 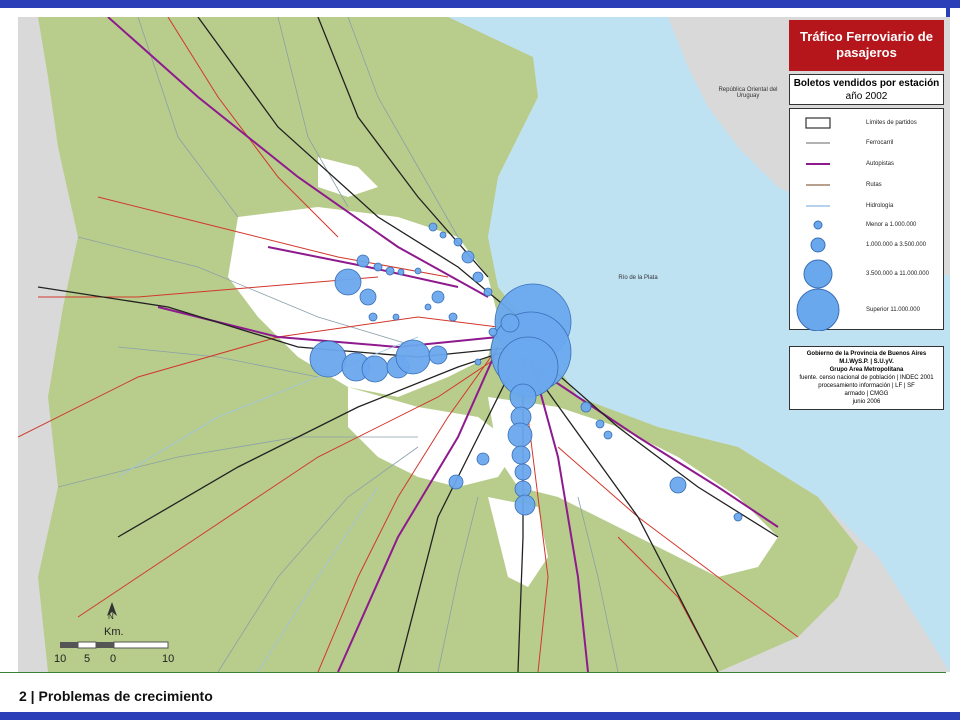 I want to click on bottom-frame-bar, so click(x=480, y=716).